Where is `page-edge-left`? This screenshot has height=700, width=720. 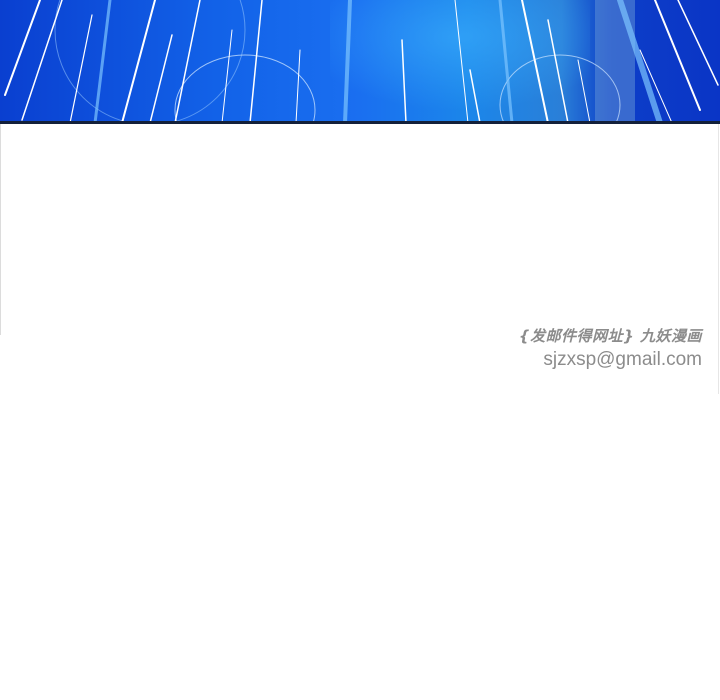
page-edge-left is located at coordinates (0, 229).